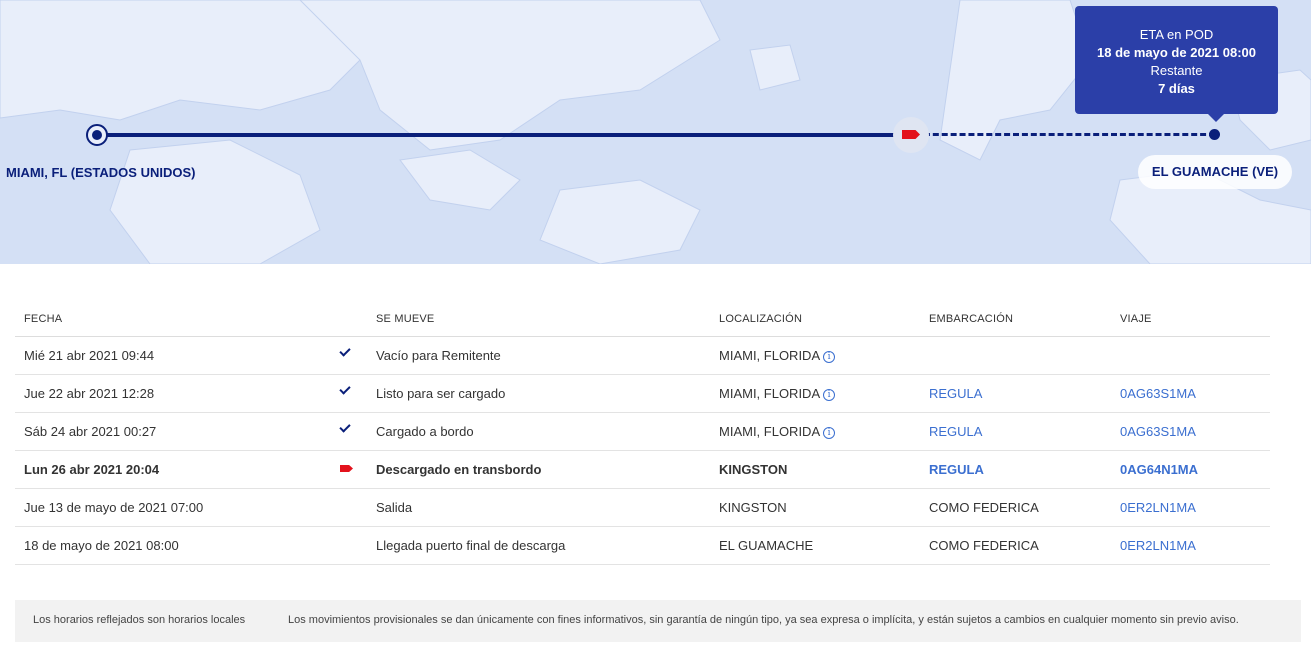 Image resolution: width=1311 pixels, height=651 pixels. What do you see at coordinates (101, 172) in the screenshot?
I see `origin-label: MIAMI, FL (ESTADOS UNIDOS)` at bounding box center [101, 172].